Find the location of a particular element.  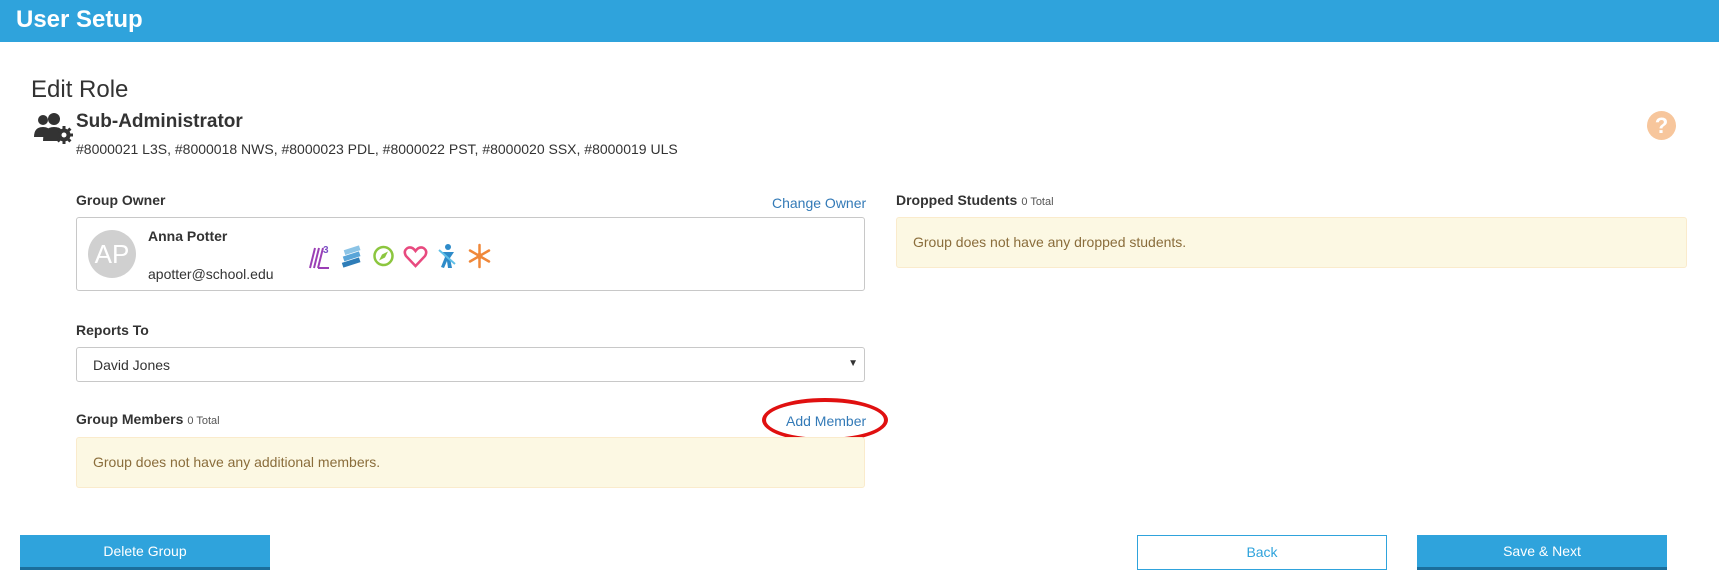

dropped-students-count: 0 Total is located at coordinates (1037, 202).